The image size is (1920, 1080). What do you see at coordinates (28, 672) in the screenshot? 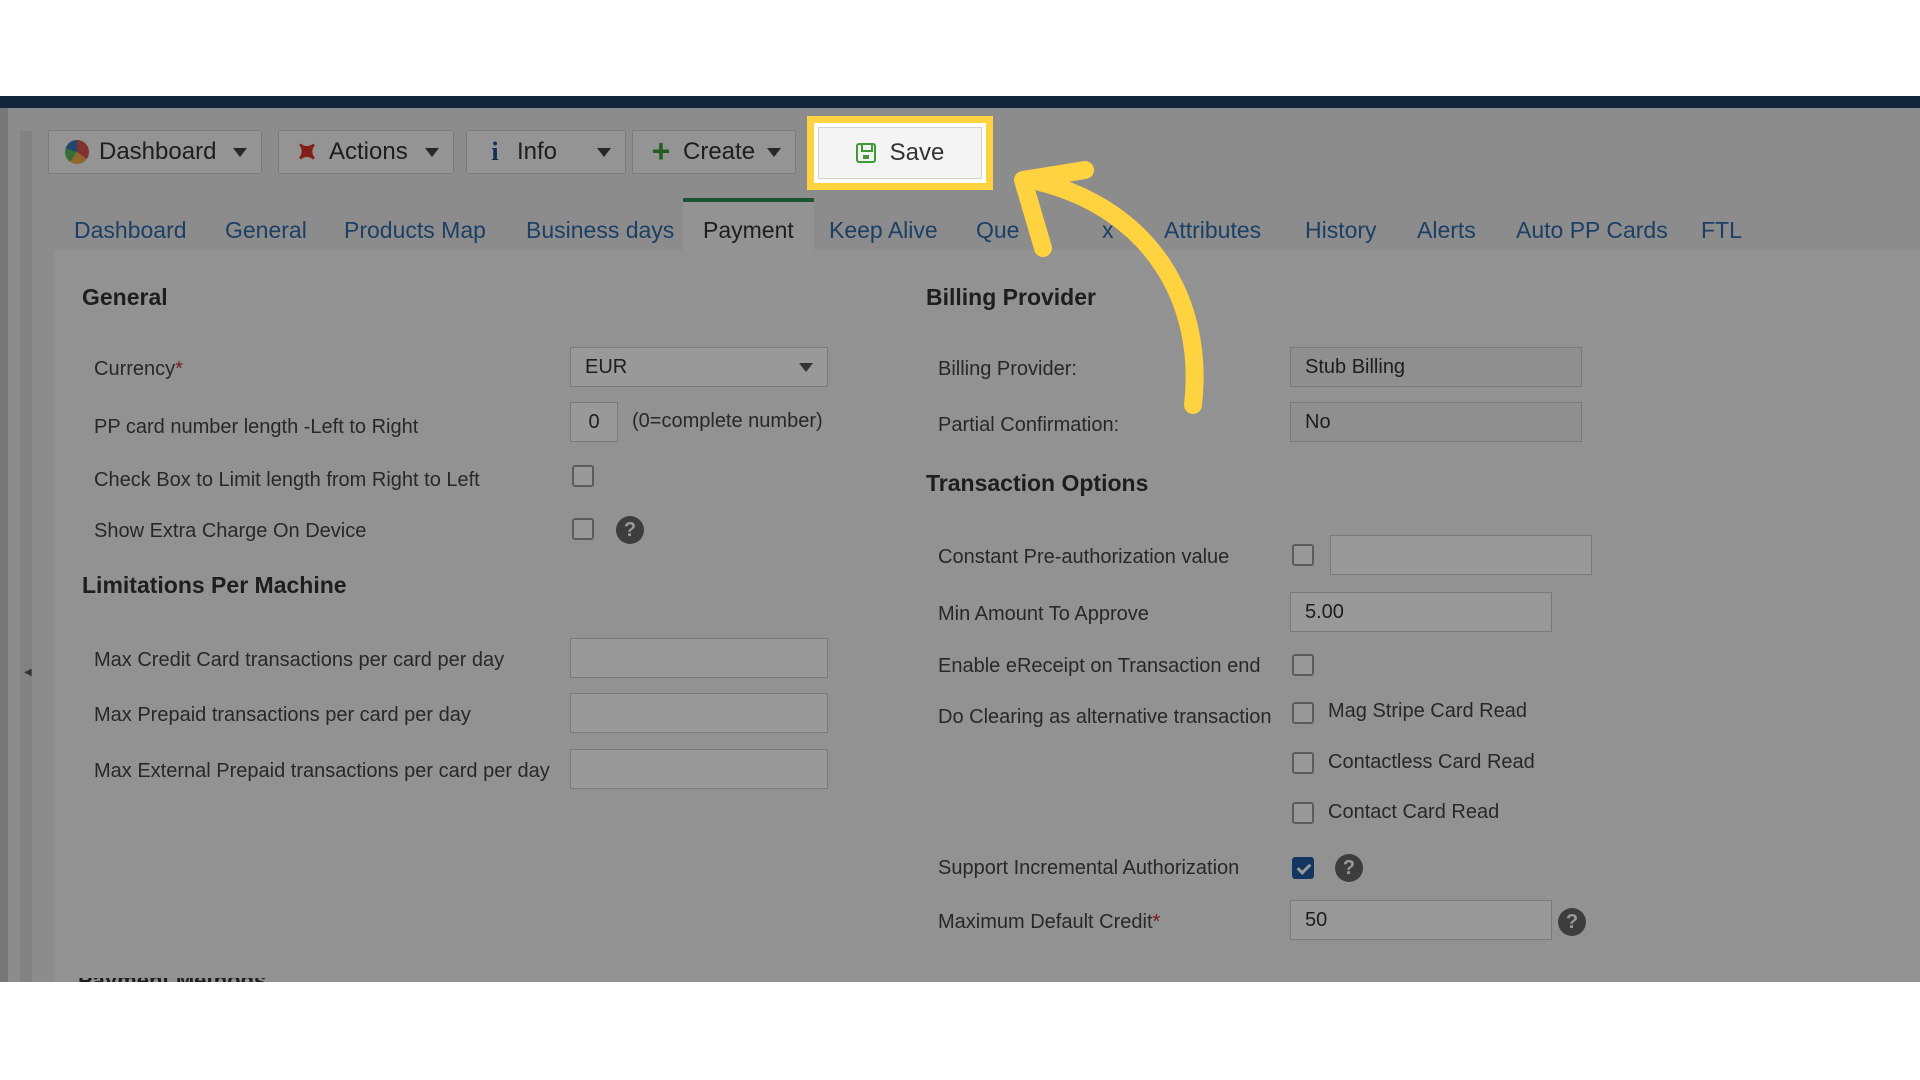
I see `collapse-icon: ◀` at bounding box center [28, 672].